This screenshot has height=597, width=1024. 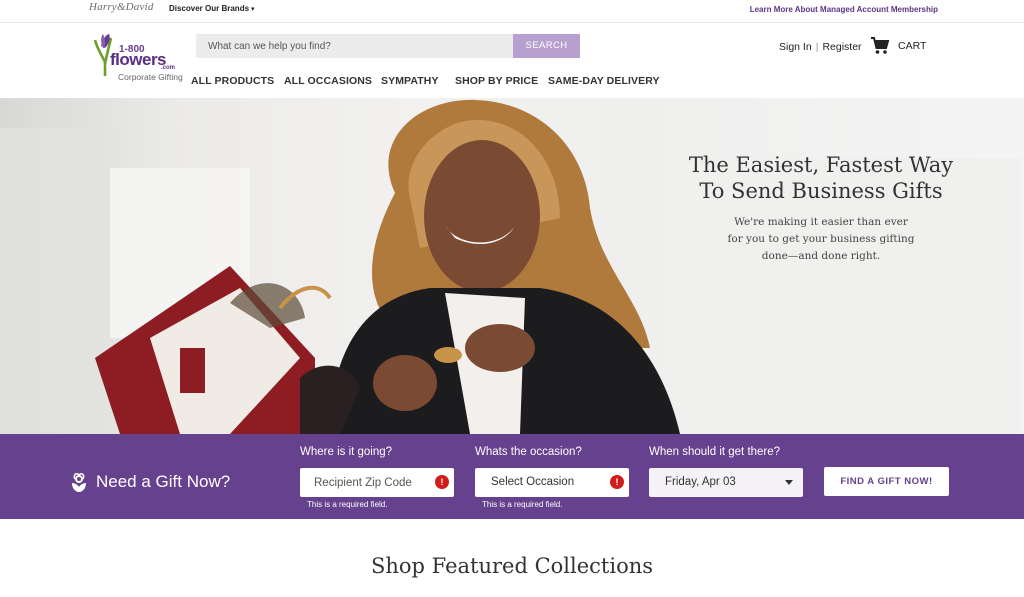 What do you see at coordinates (795, 47) in the screenshot?
I see `sign-in-link: Sign In` at bounding box center [795, 47].